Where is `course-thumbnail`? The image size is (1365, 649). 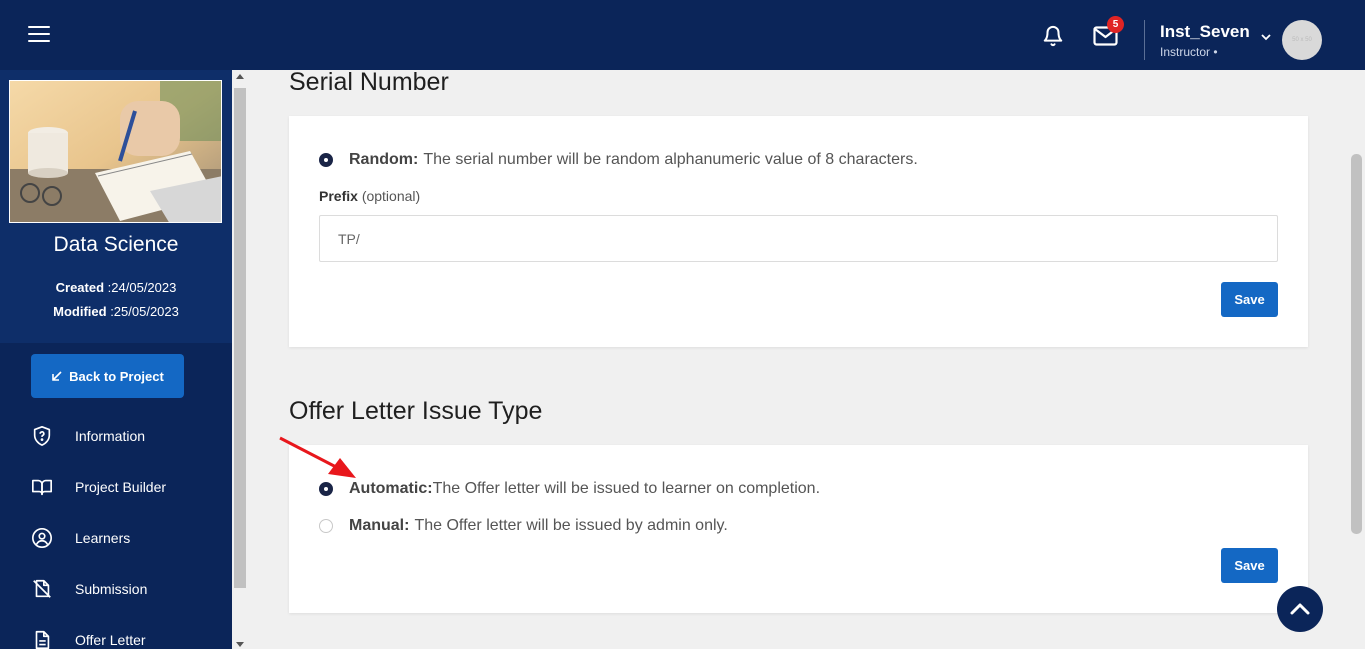
course-thumbnail is located at coordinates (115, 151).